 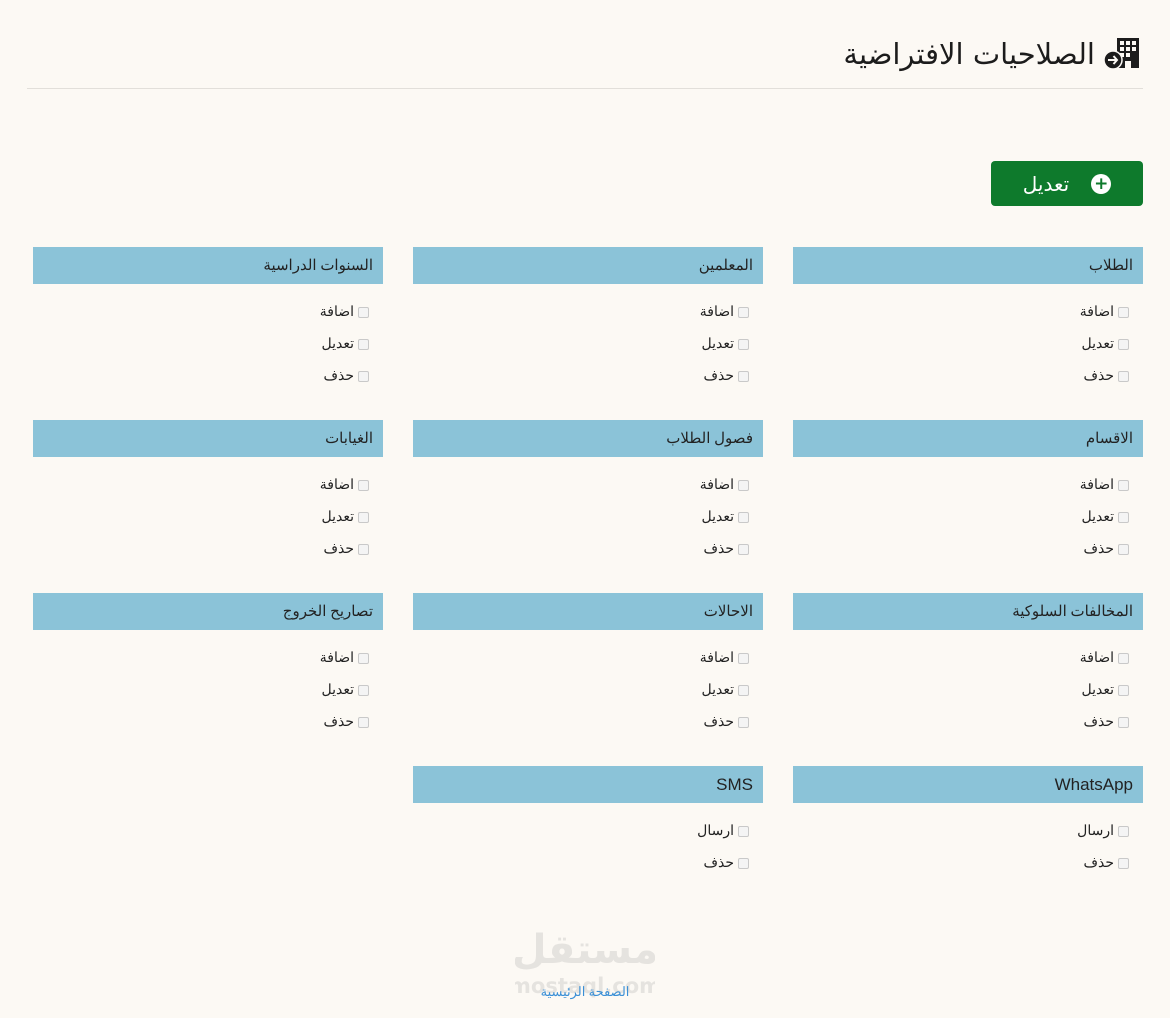 I want to click on panel-title: المخالفات السلوكية, so click(x=968, y=611).